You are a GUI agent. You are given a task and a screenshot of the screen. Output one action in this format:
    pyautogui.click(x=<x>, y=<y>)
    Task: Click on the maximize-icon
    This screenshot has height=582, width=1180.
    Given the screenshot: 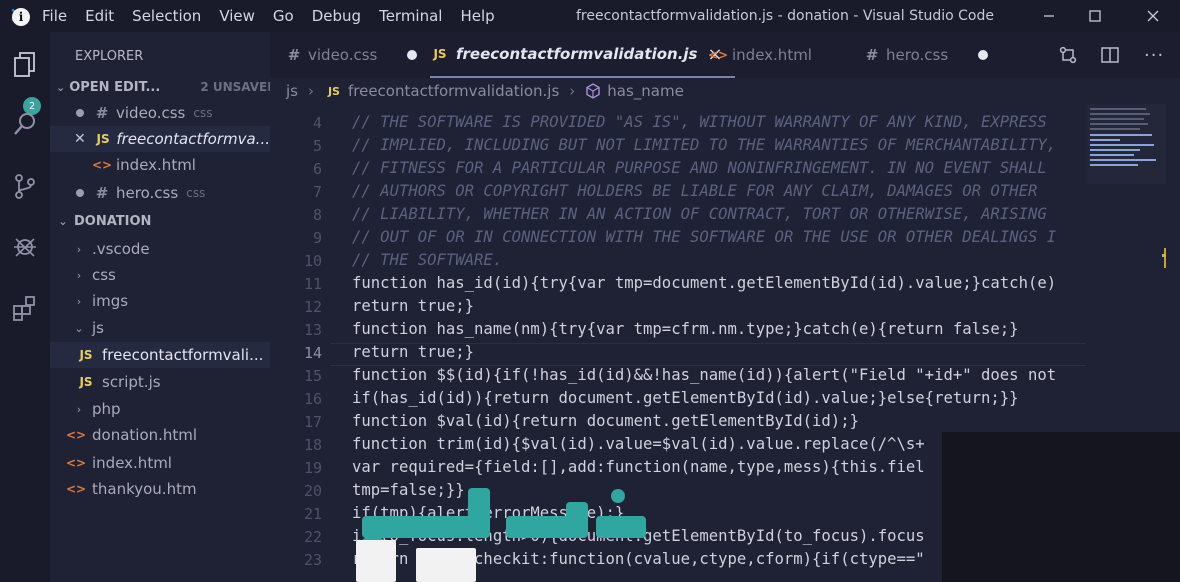 What is the action you would take?
    pyautogui.click(x=1095, y=16)
    